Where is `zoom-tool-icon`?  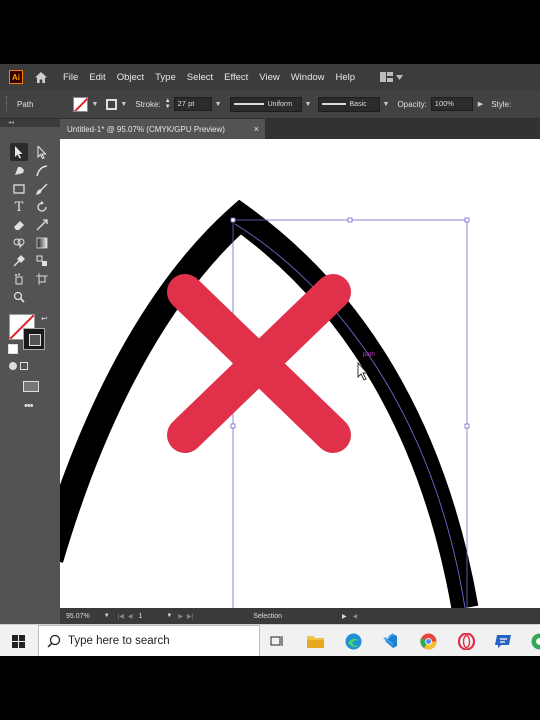
zoom-tool-icon is located at coordinates (19, 297).